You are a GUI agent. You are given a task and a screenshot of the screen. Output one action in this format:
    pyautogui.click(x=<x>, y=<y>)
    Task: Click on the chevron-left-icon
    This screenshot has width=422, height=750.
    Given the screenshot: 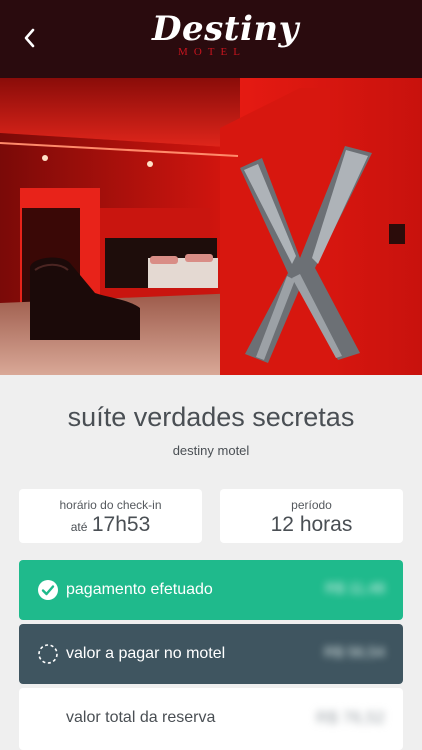 What is the action you would take?
    pyautogui.click(x=29, y=38)
    